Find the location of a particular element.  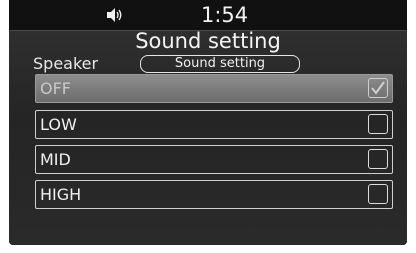

option-low: LOW is located at coordinates (214, 124).